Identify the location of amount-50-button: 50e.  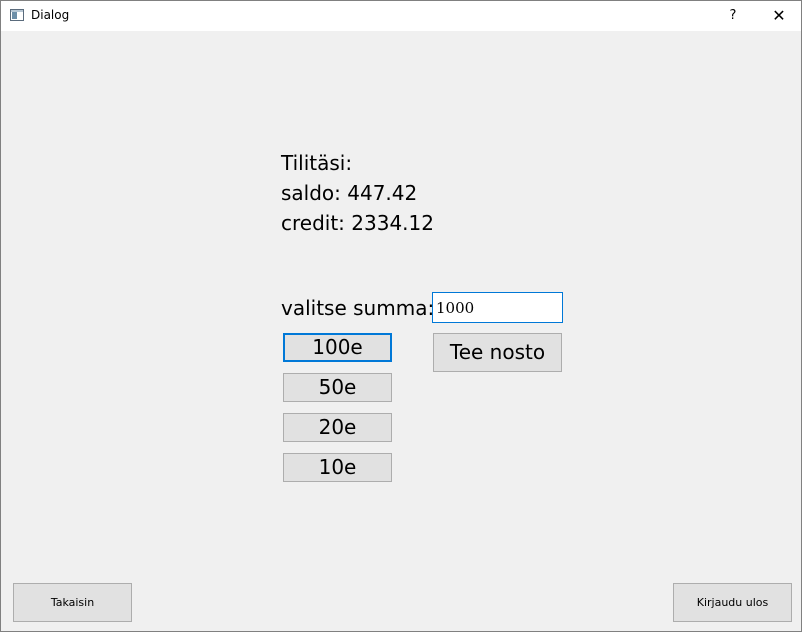
(337, 387).